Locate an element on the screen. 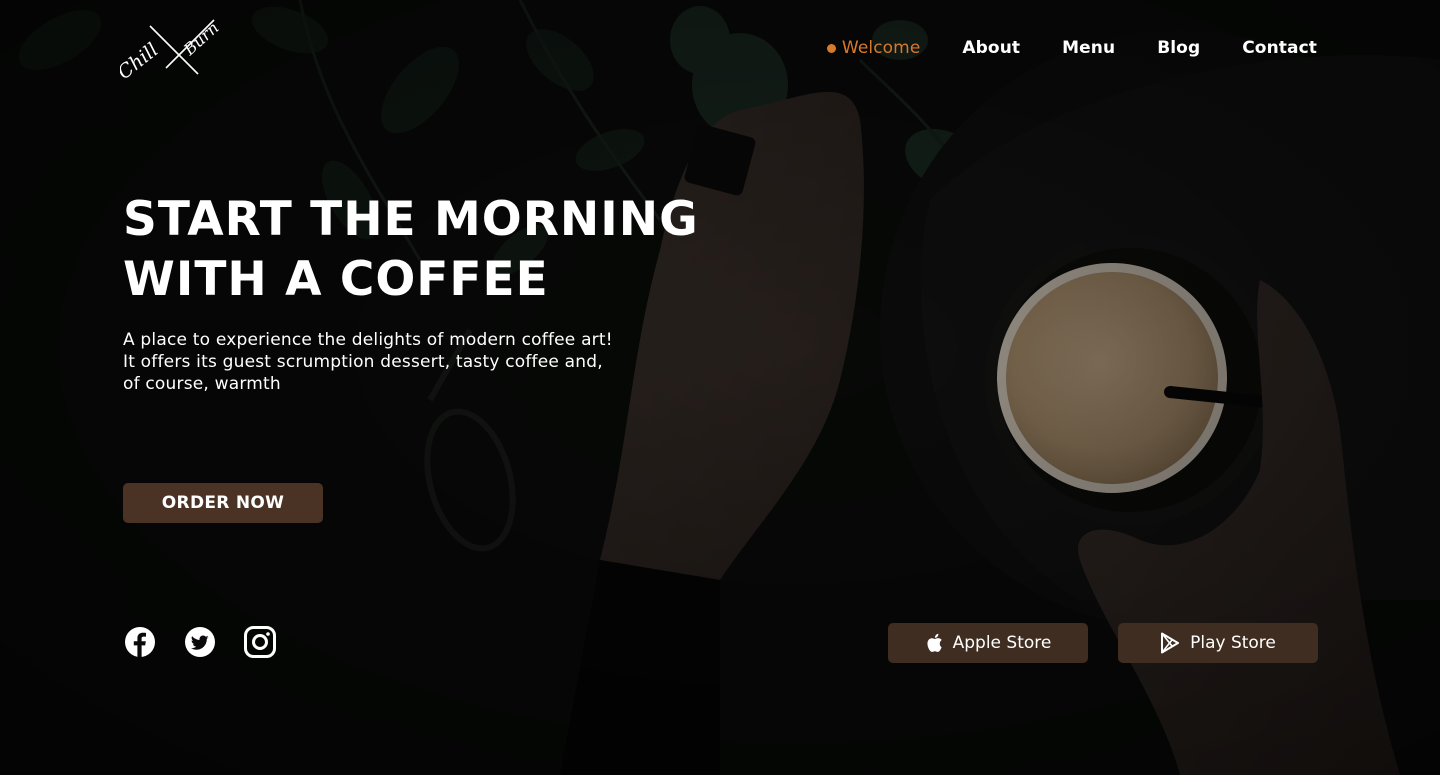 The height and width of the screenshot is (775, 1440). nav-item-contact: Contact is located at coordinates (1279, 48).